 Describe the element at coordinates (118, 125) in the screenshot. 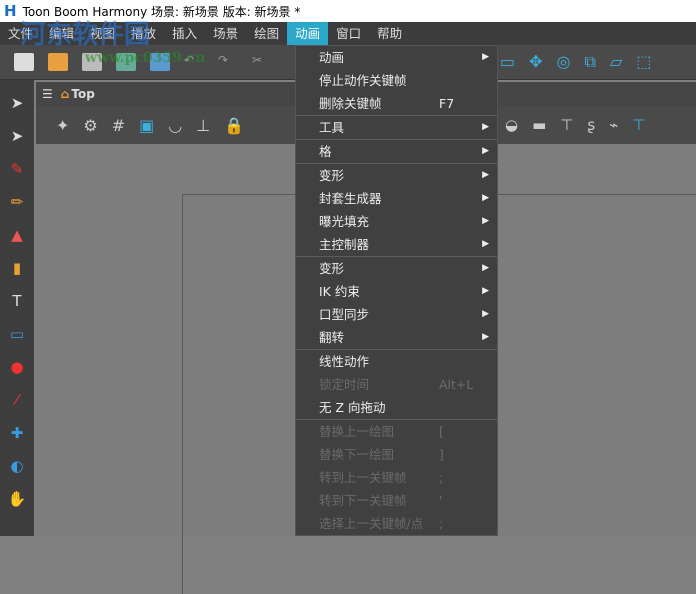

I see `grid-icon: #` at that location.